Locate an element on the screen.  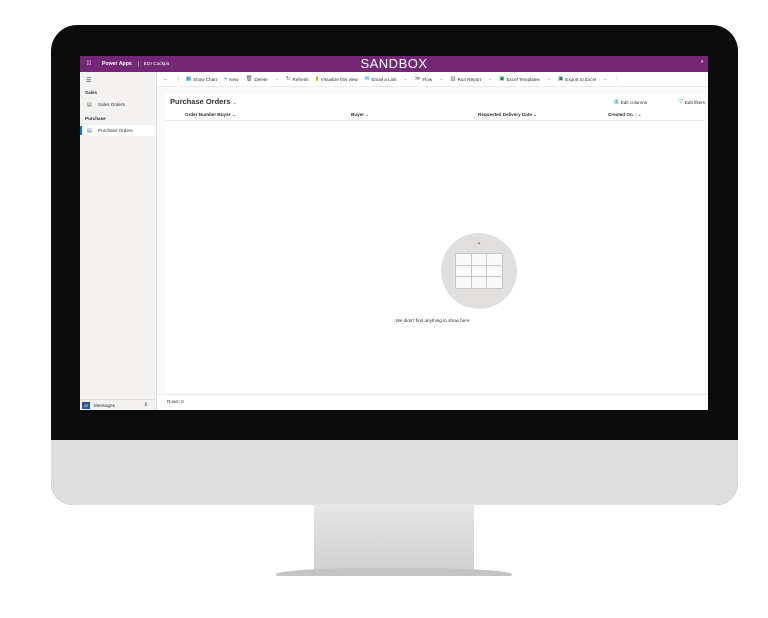
monitor-base is located at coordinates (394, 572).